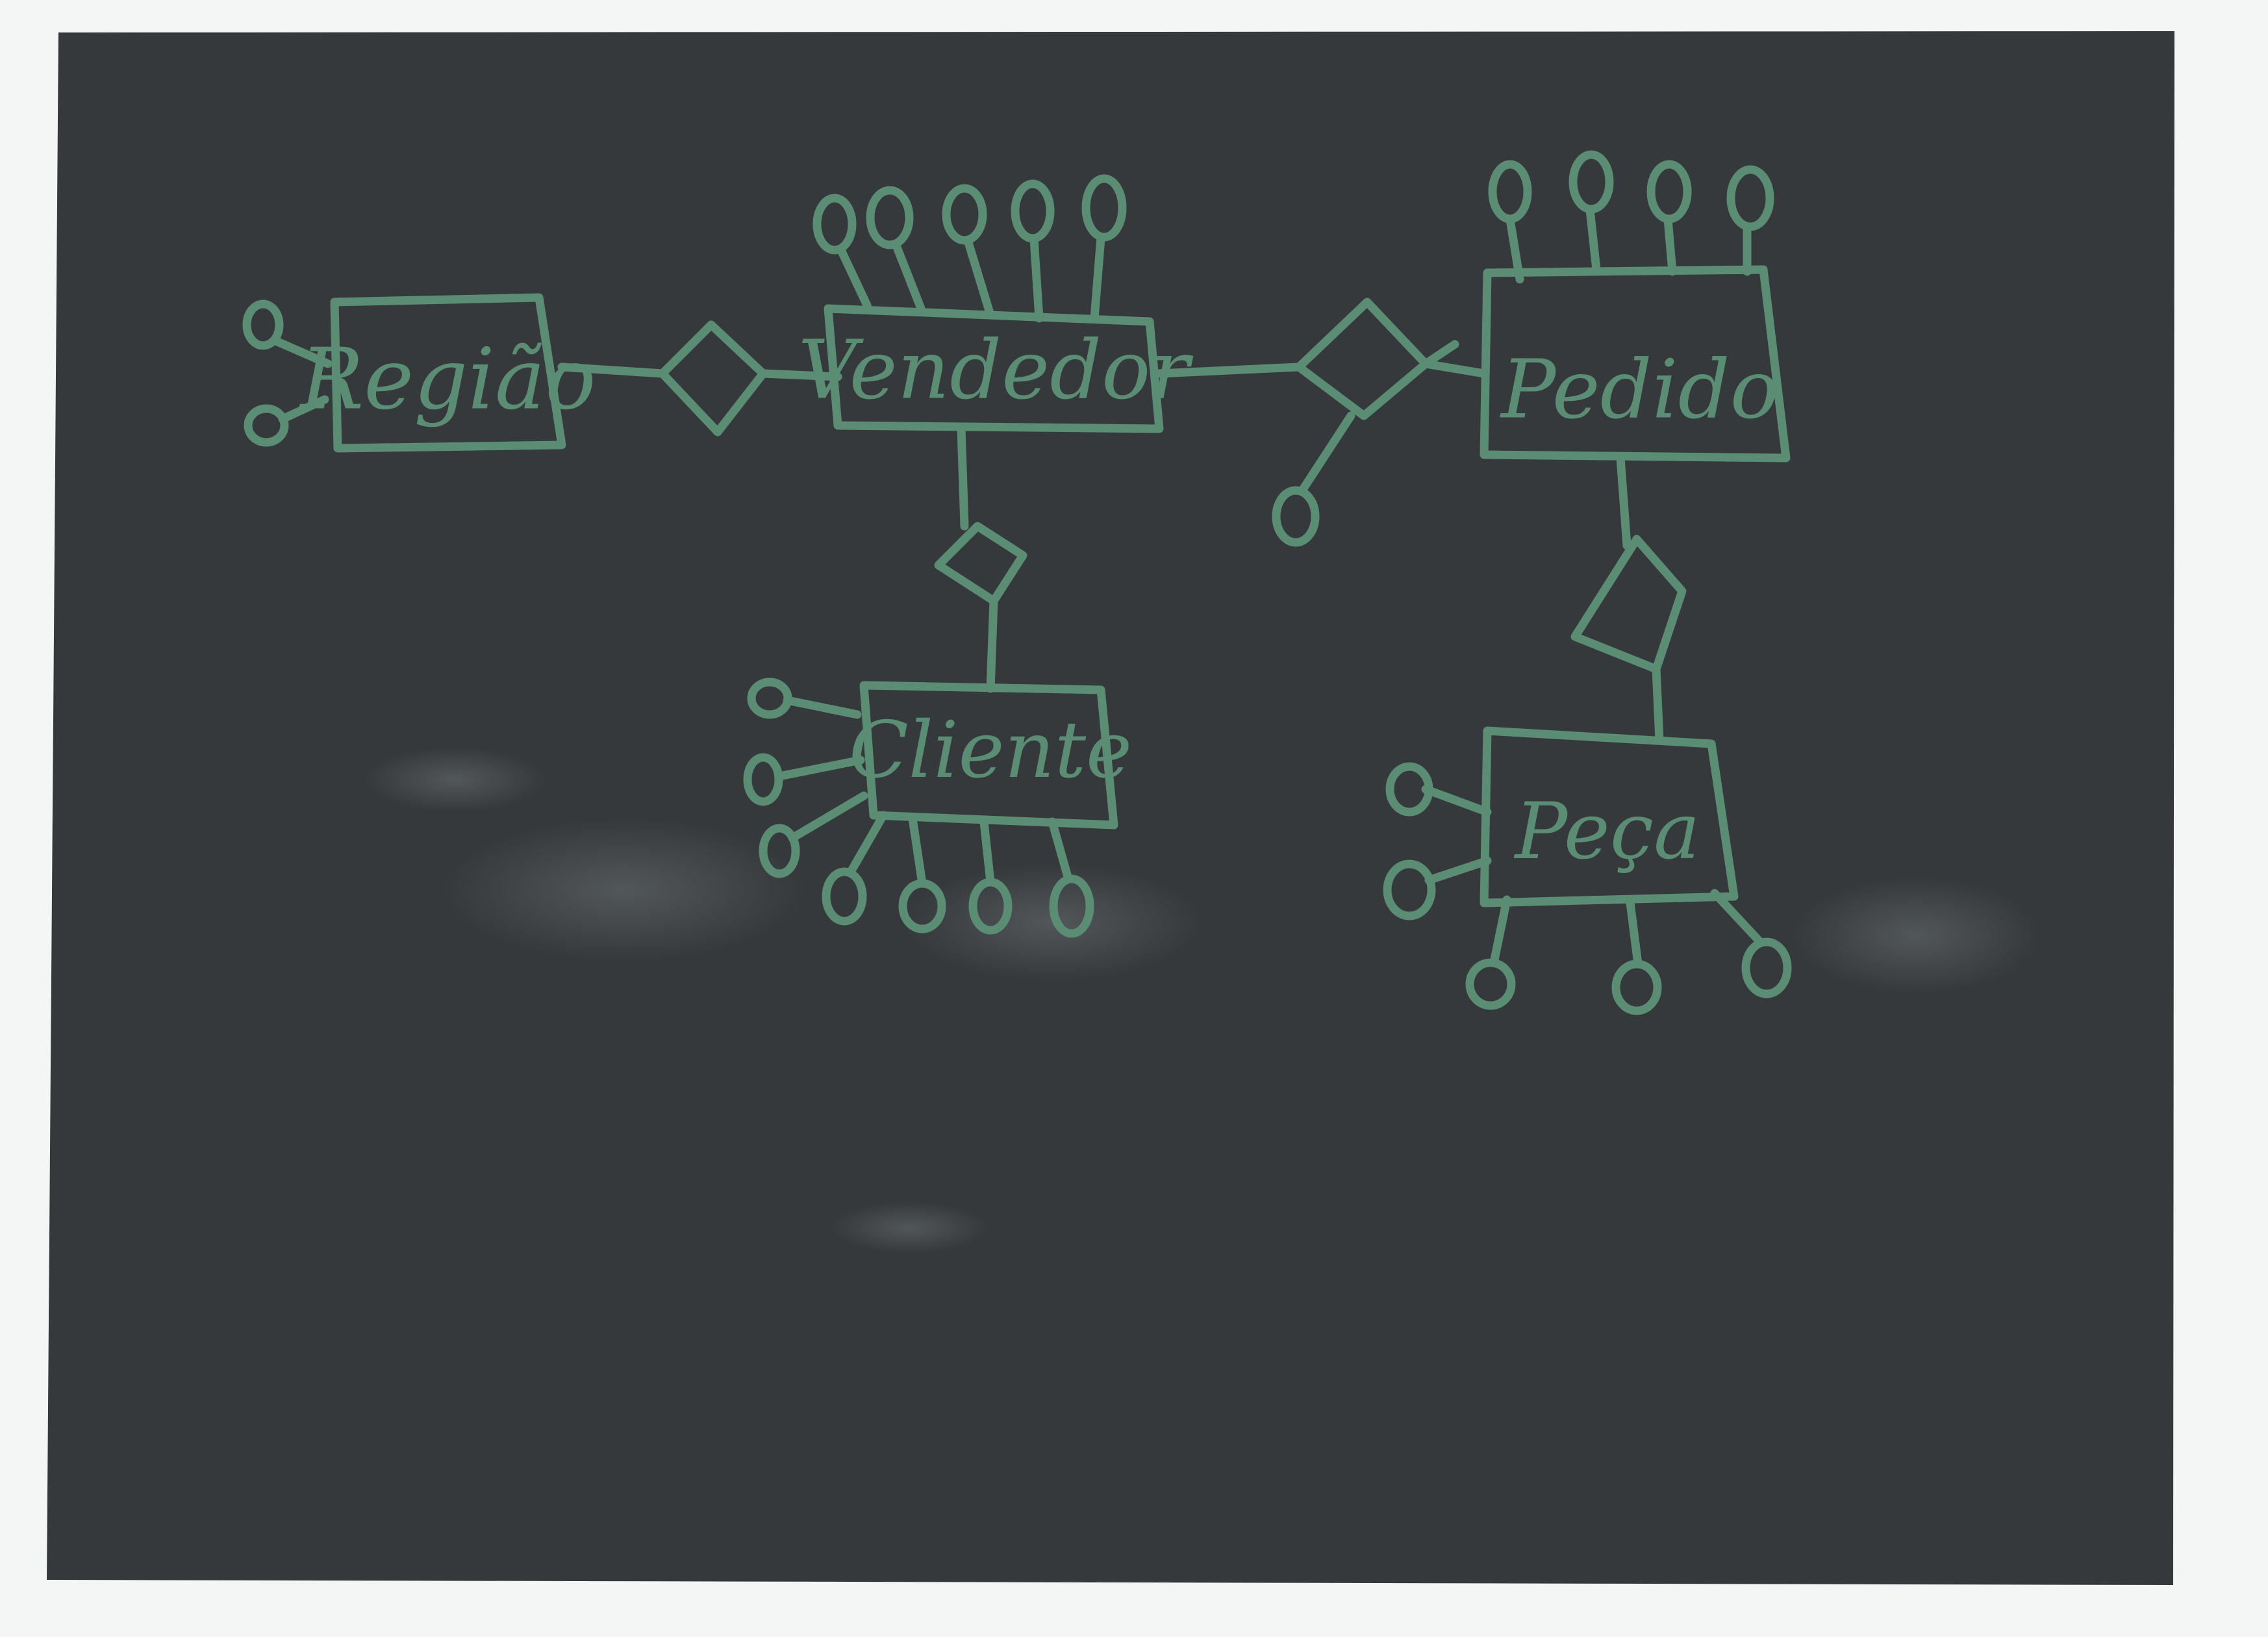  What do you see at coordinates (1639, 390) in the screenshot?
I see `entity-label: Pedido` at bounding box center [1639, 390].